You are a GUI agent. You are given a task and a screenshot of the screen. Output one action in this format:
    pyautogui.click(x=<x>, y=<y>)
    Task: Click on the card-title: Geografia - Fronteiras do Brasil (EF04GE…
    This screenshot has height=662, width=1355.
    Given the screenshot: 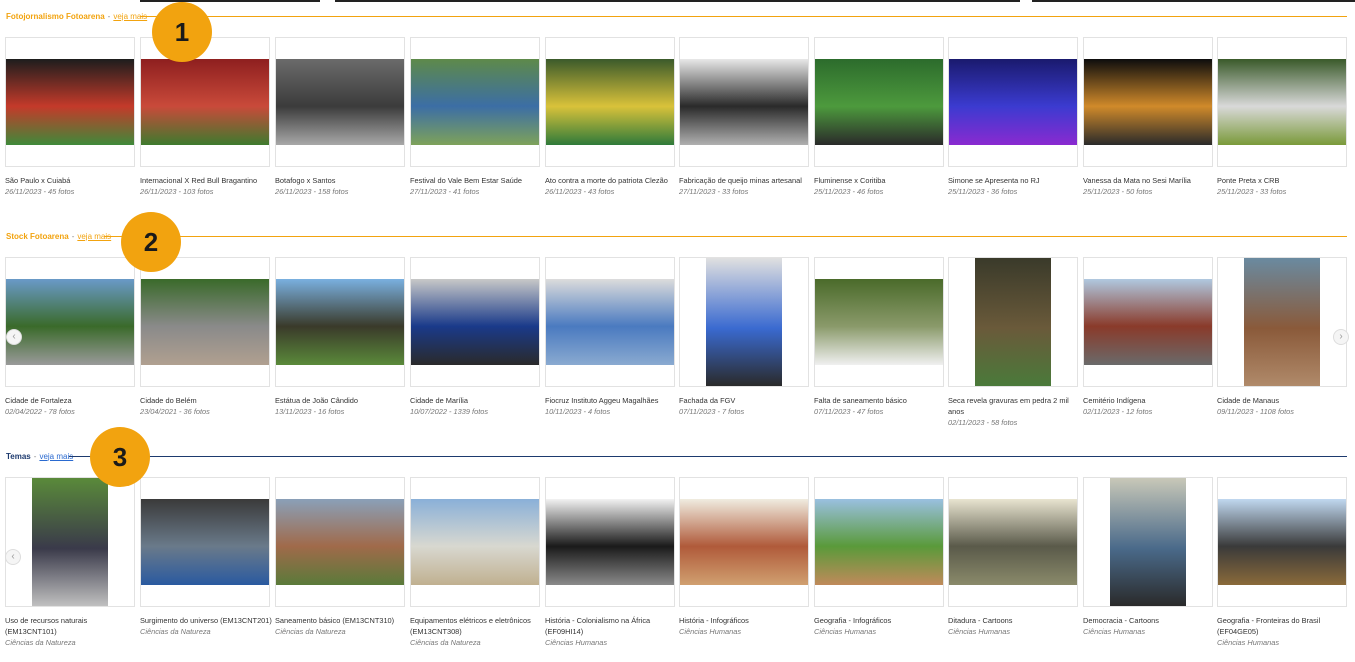 What is the action you would take?
    pyautogui.click(x=1283, y=626)
    